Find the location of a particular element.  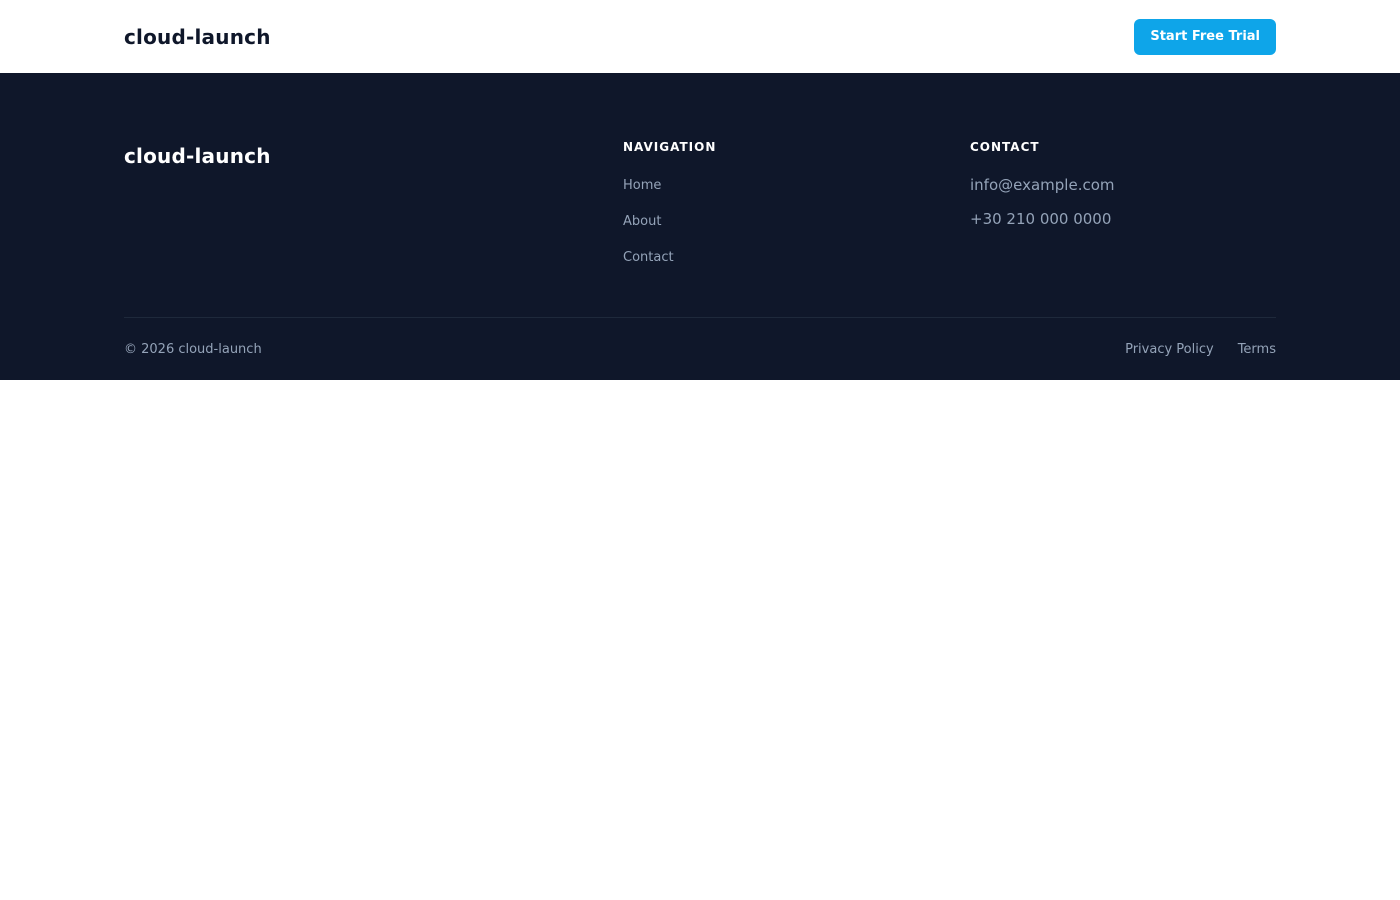

contact-list: info@example.com +30 210 000 0000 is located at coordinates (1123, 202).